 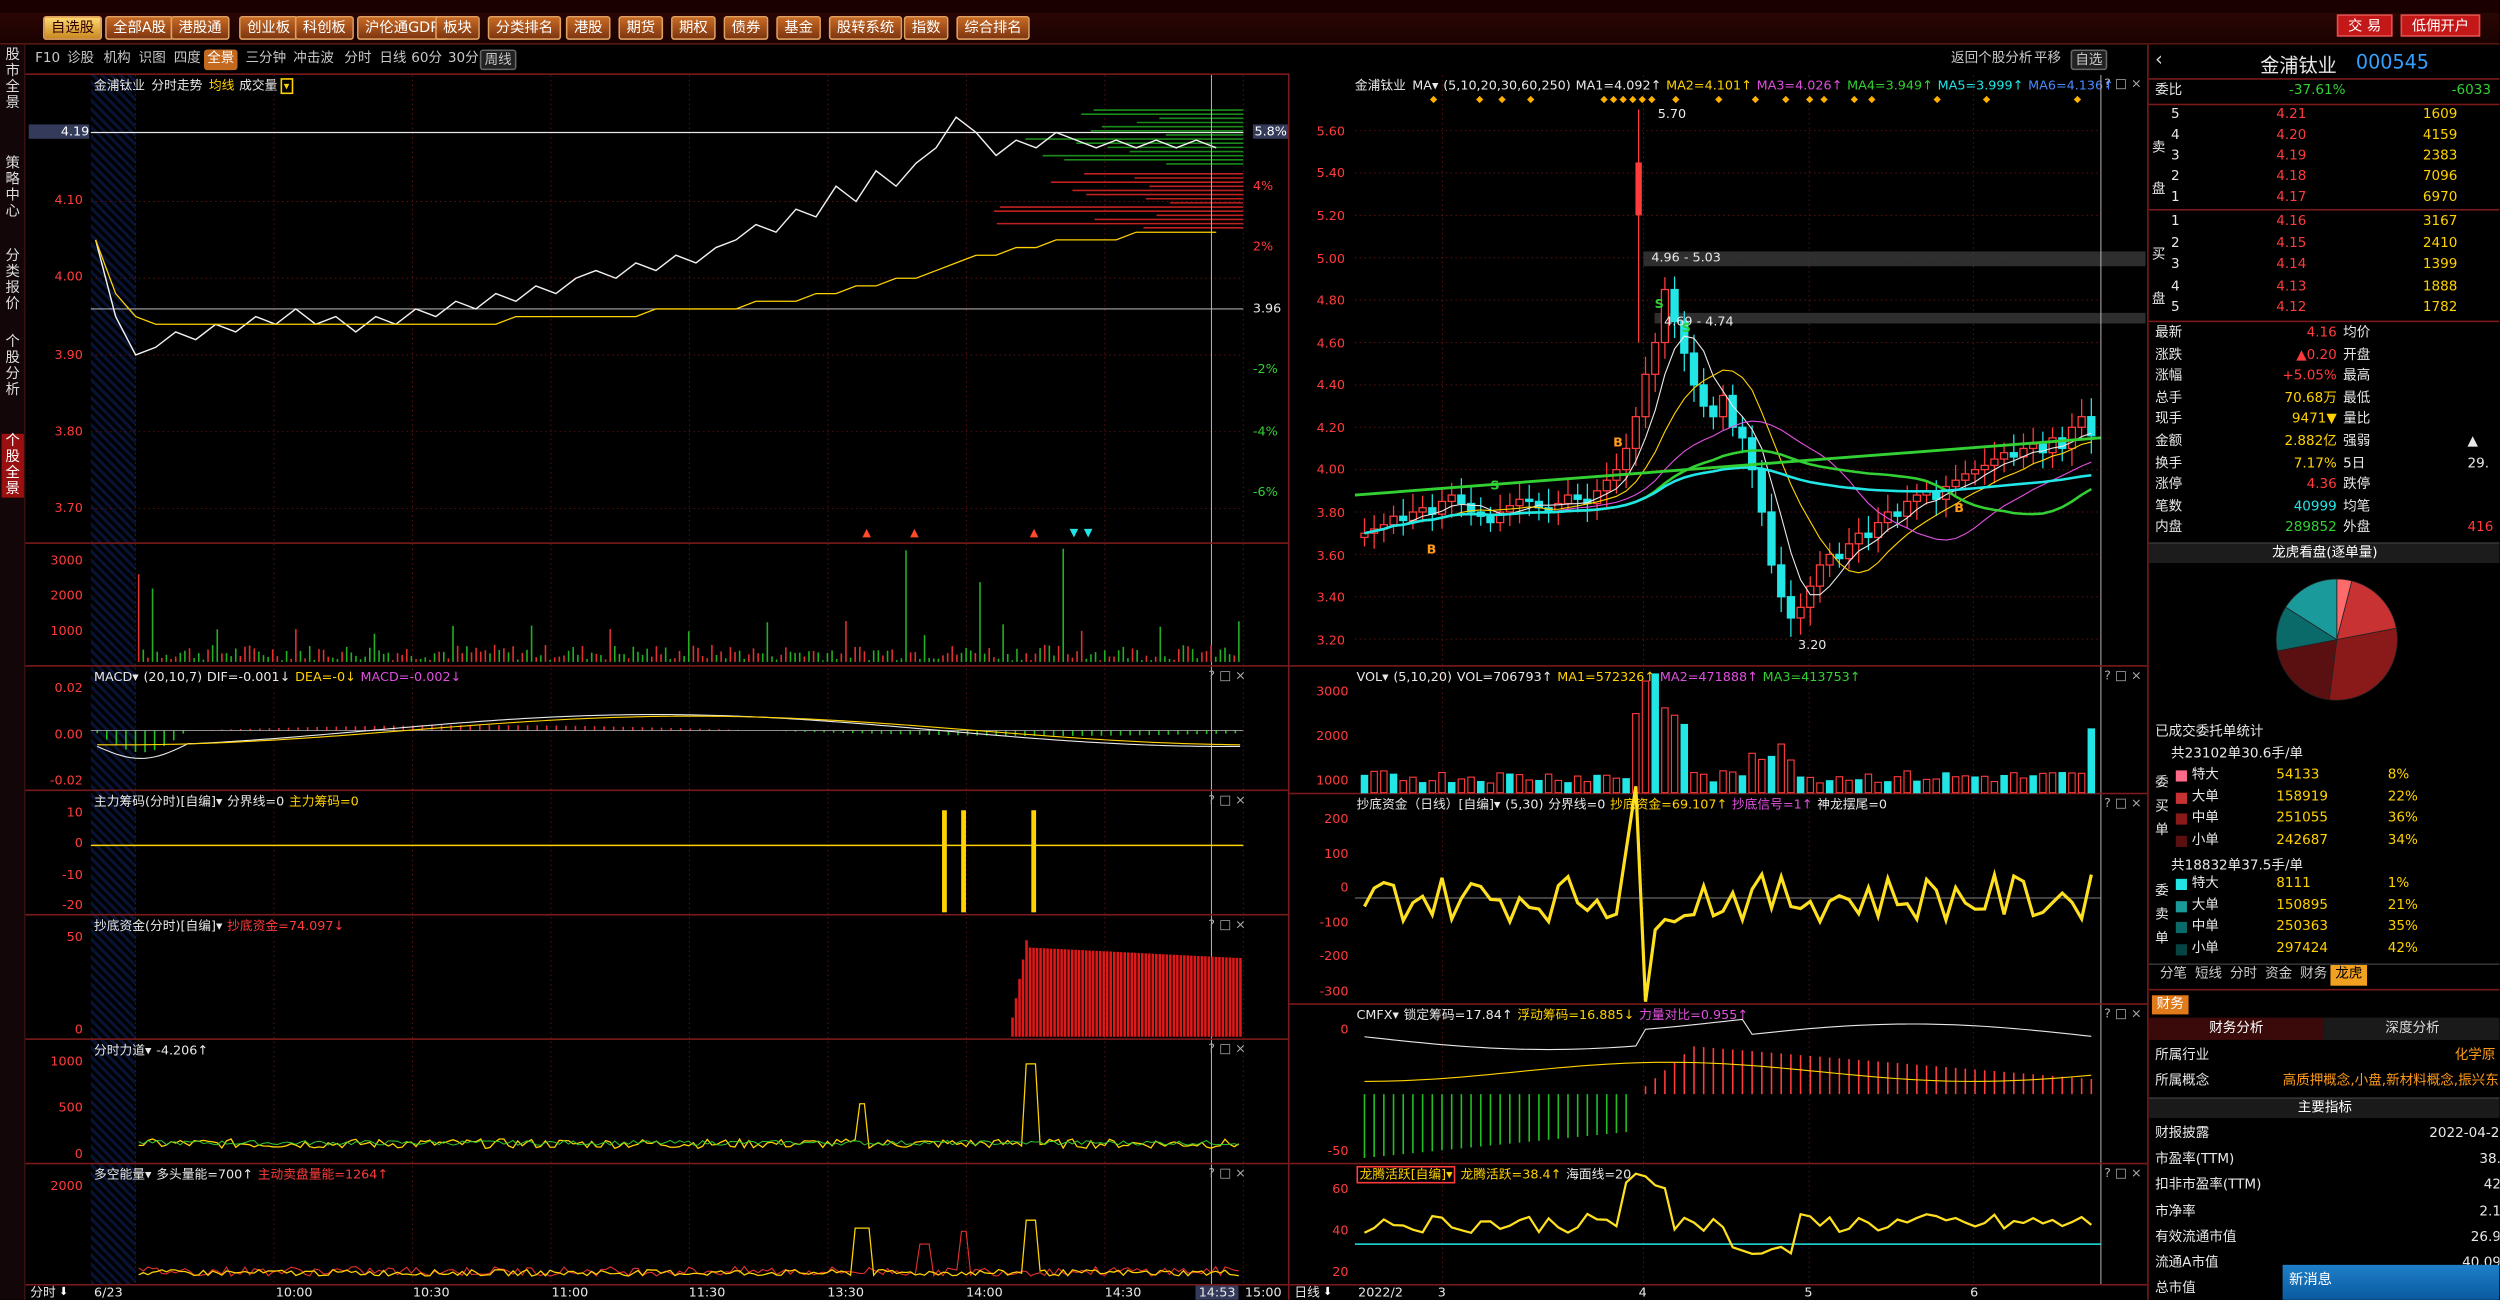 What do you see at coordinates (2324, 244) in the screenshot?
I see `bid-row: 2 4.15 2410` at bounding box center [2324, 244].